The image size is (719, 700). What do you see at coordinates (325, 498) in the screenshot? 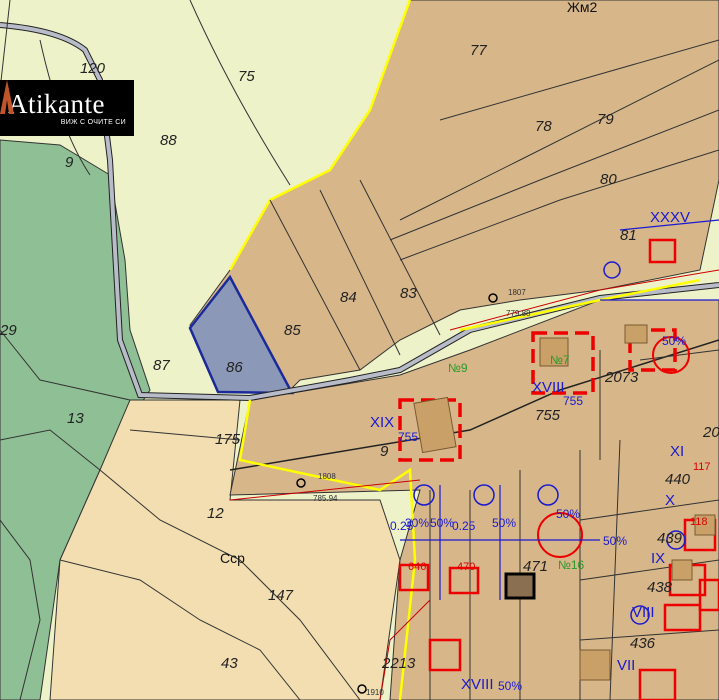
I see `elevation-2: 785.94` at bounding box center [325, 498].